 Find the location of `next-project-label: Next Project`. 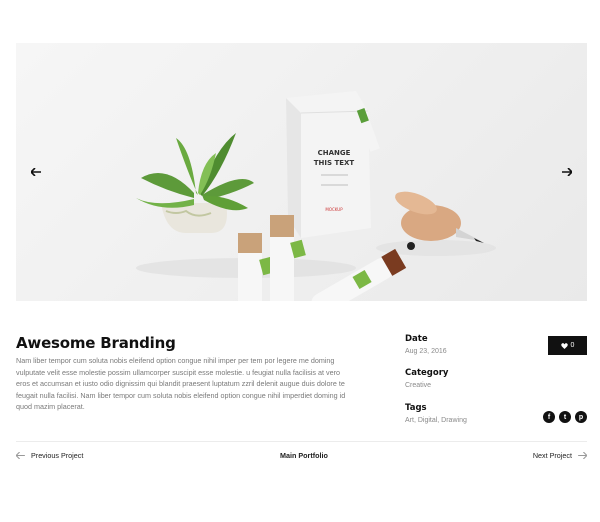

next-project-label: Next Project is located at coordinates (552, 455).